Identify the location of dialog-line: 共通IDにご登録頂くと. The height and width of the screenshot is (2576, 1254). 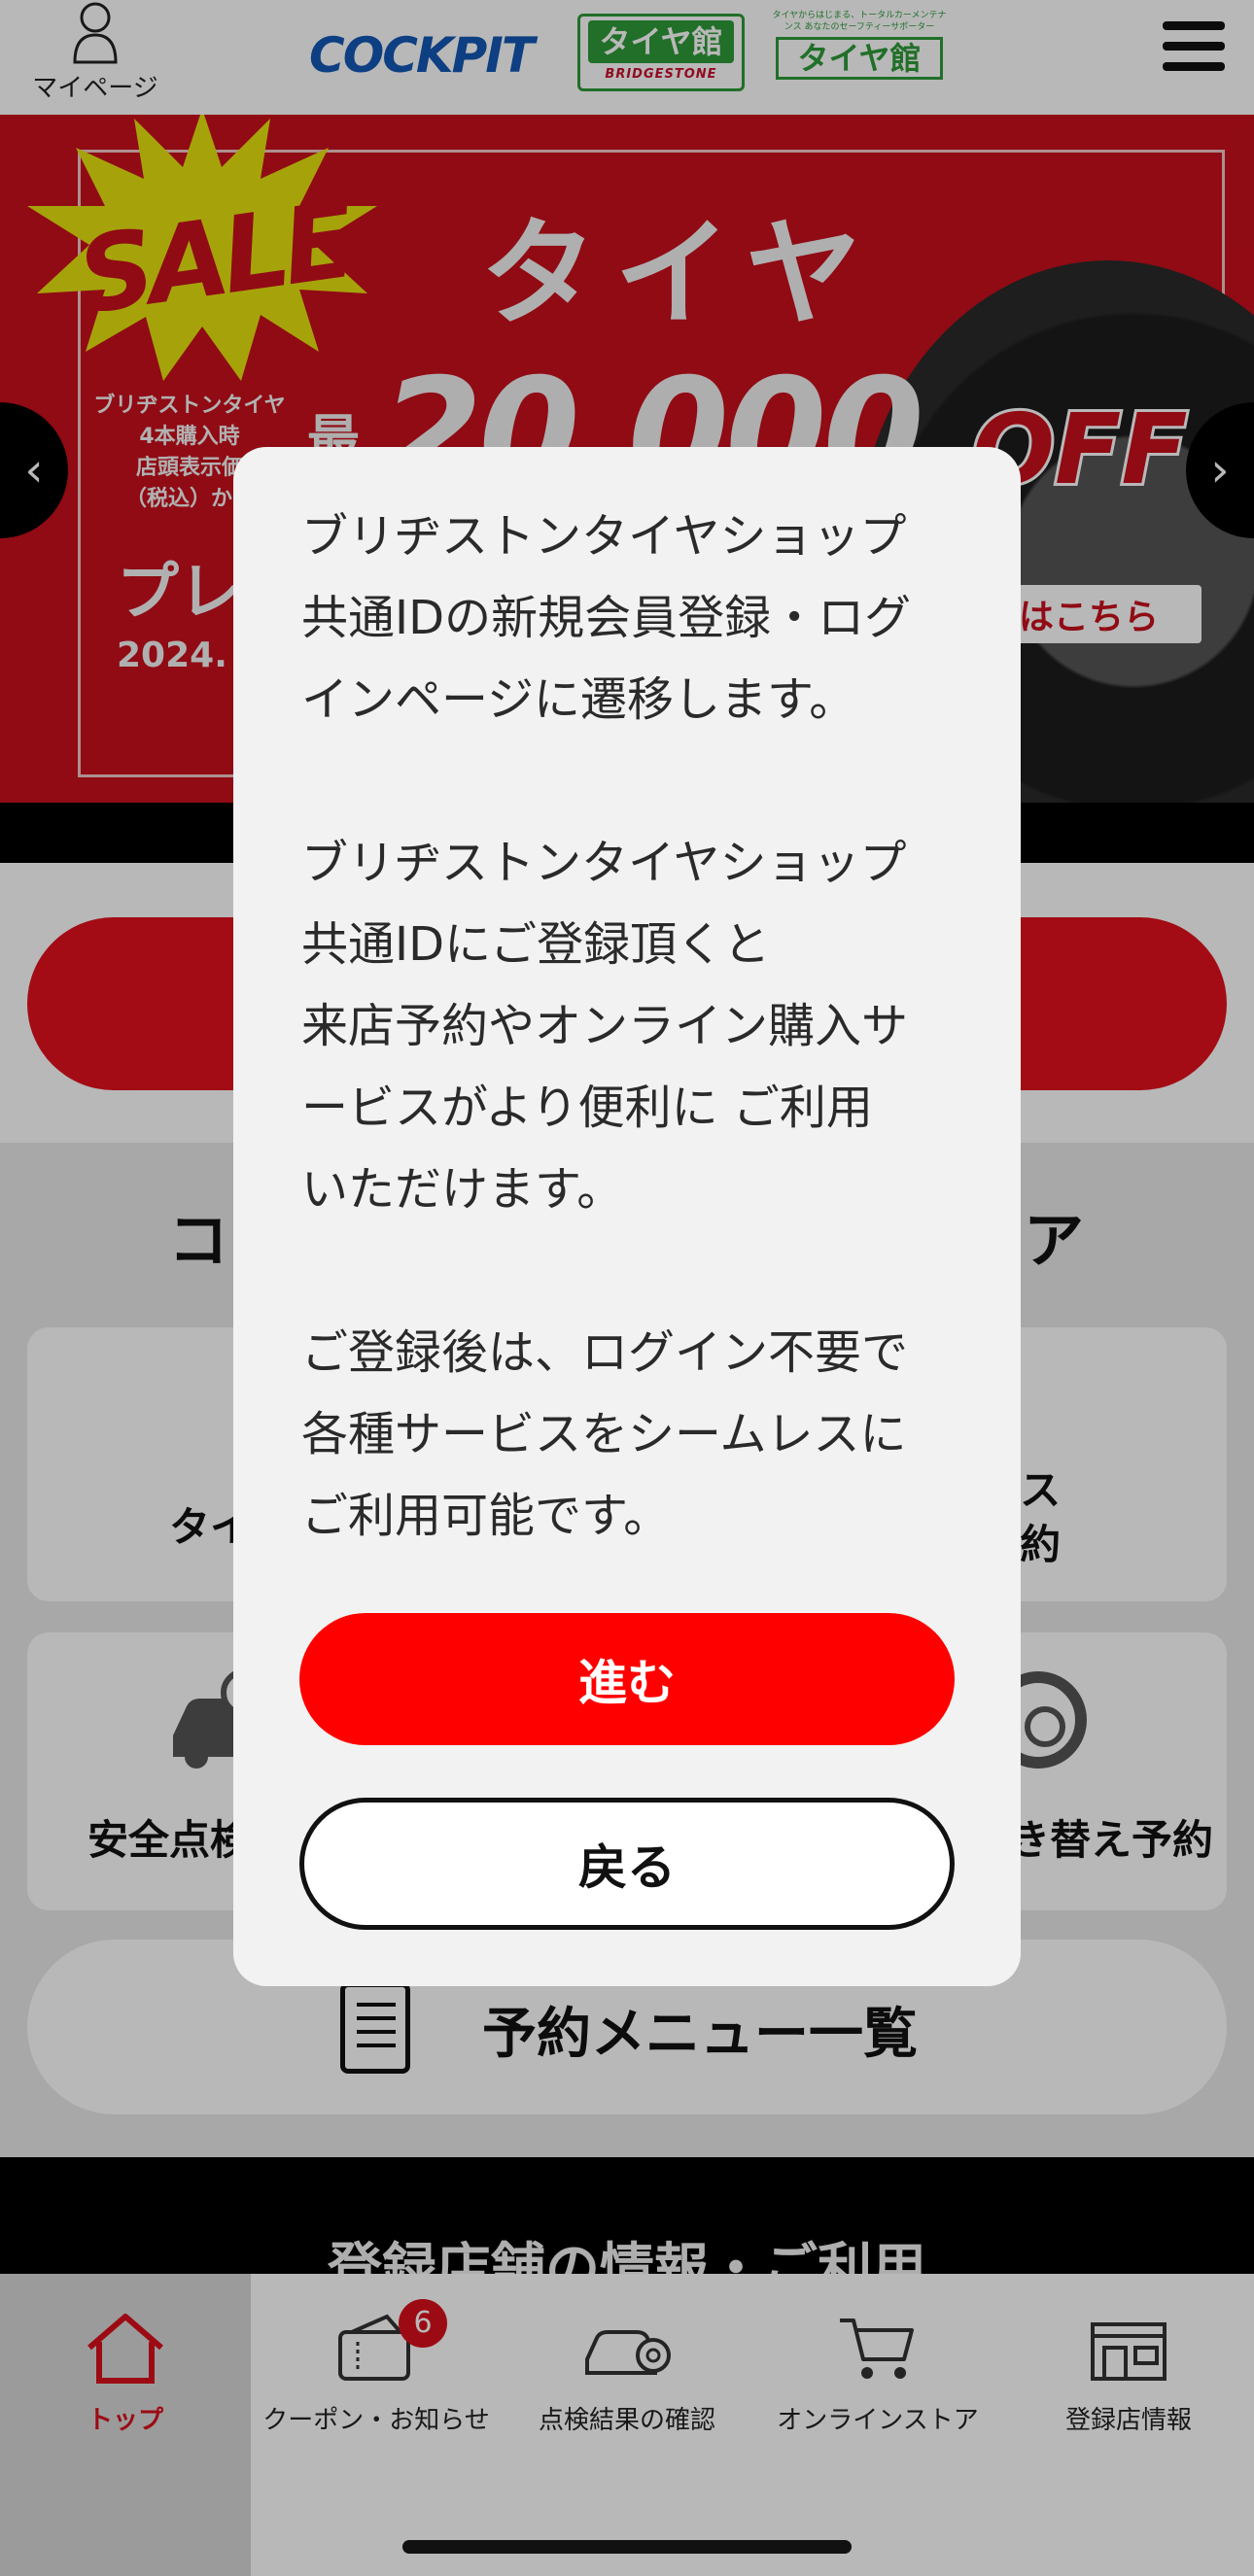
(536, 945).